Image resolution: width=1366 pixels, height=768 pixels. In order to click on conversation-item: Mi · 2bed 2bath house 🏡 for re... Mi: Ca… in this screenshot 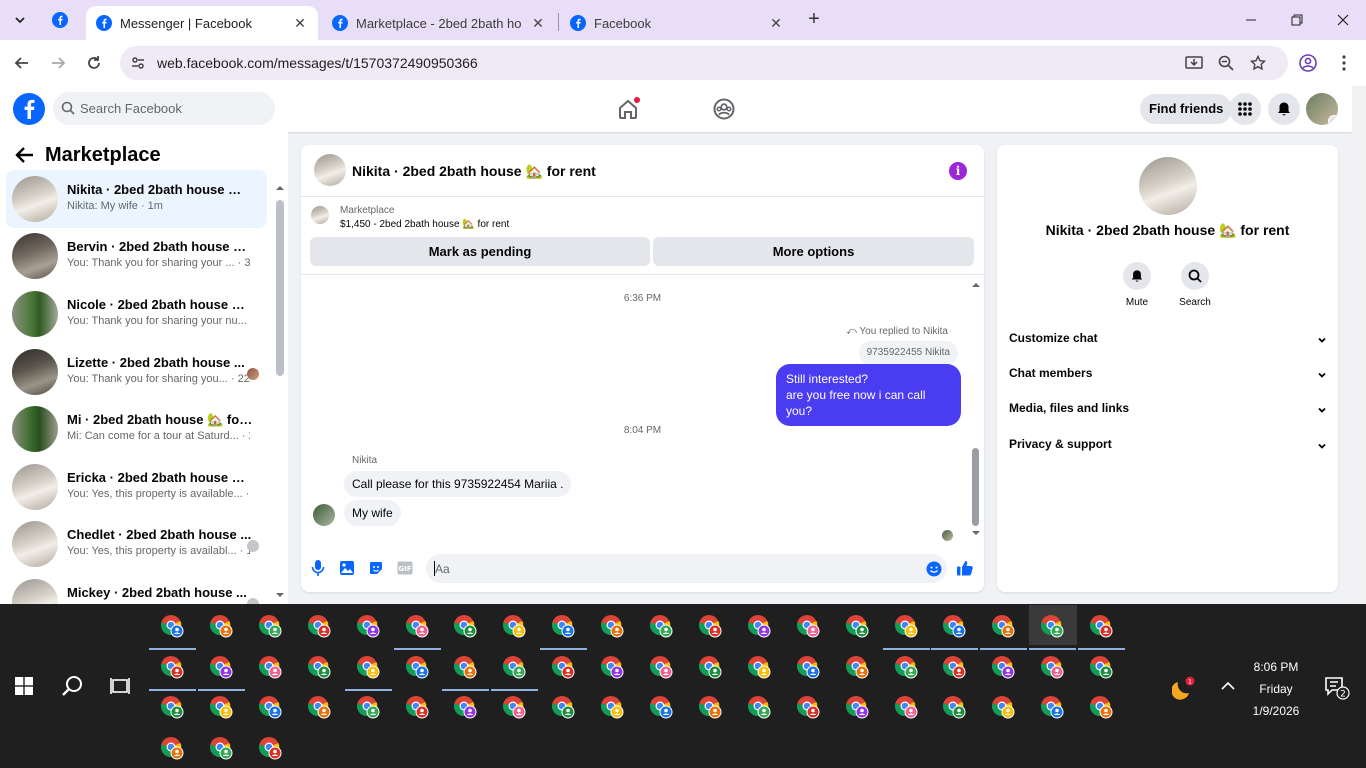, I will do `click(136, 429)`.